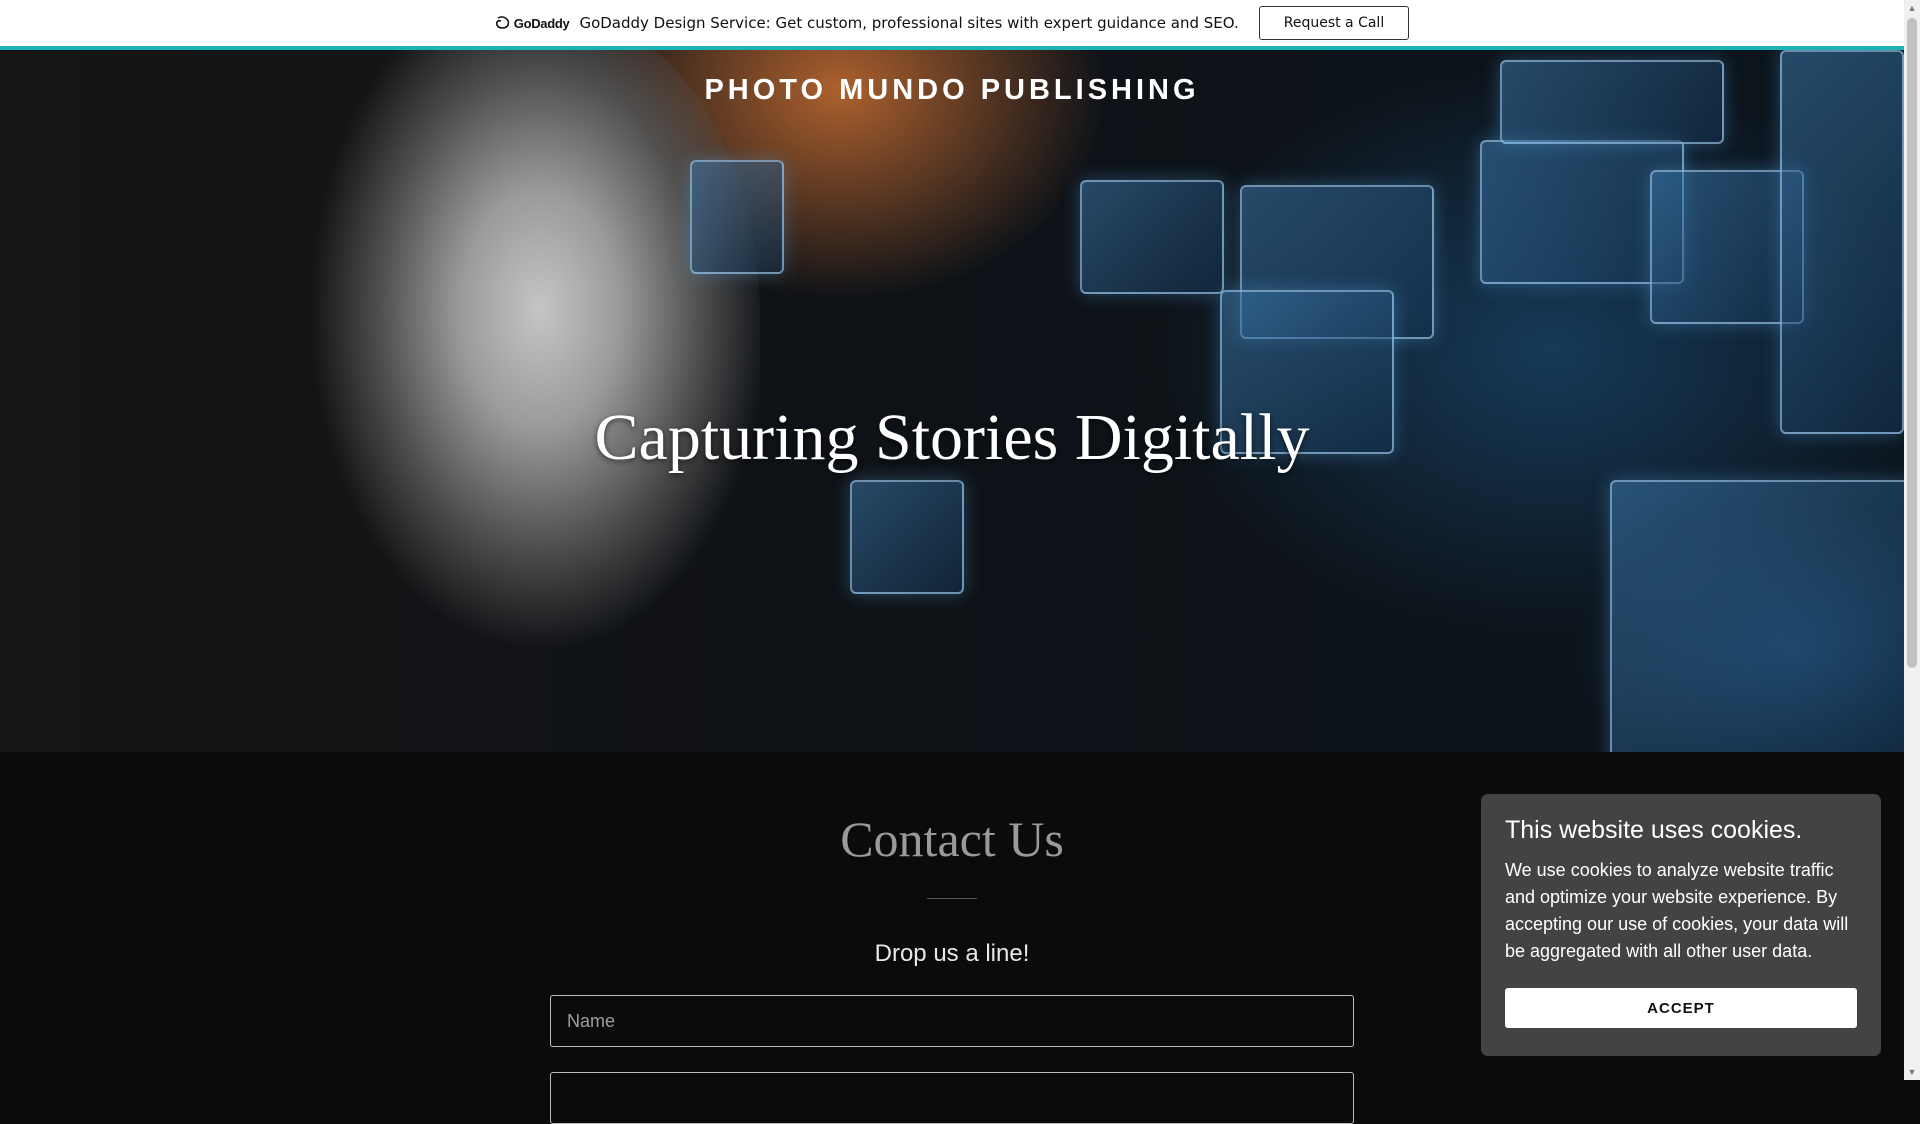  I want to click on scroll-up-arrow-icon: ▲, so click(1912, 8).